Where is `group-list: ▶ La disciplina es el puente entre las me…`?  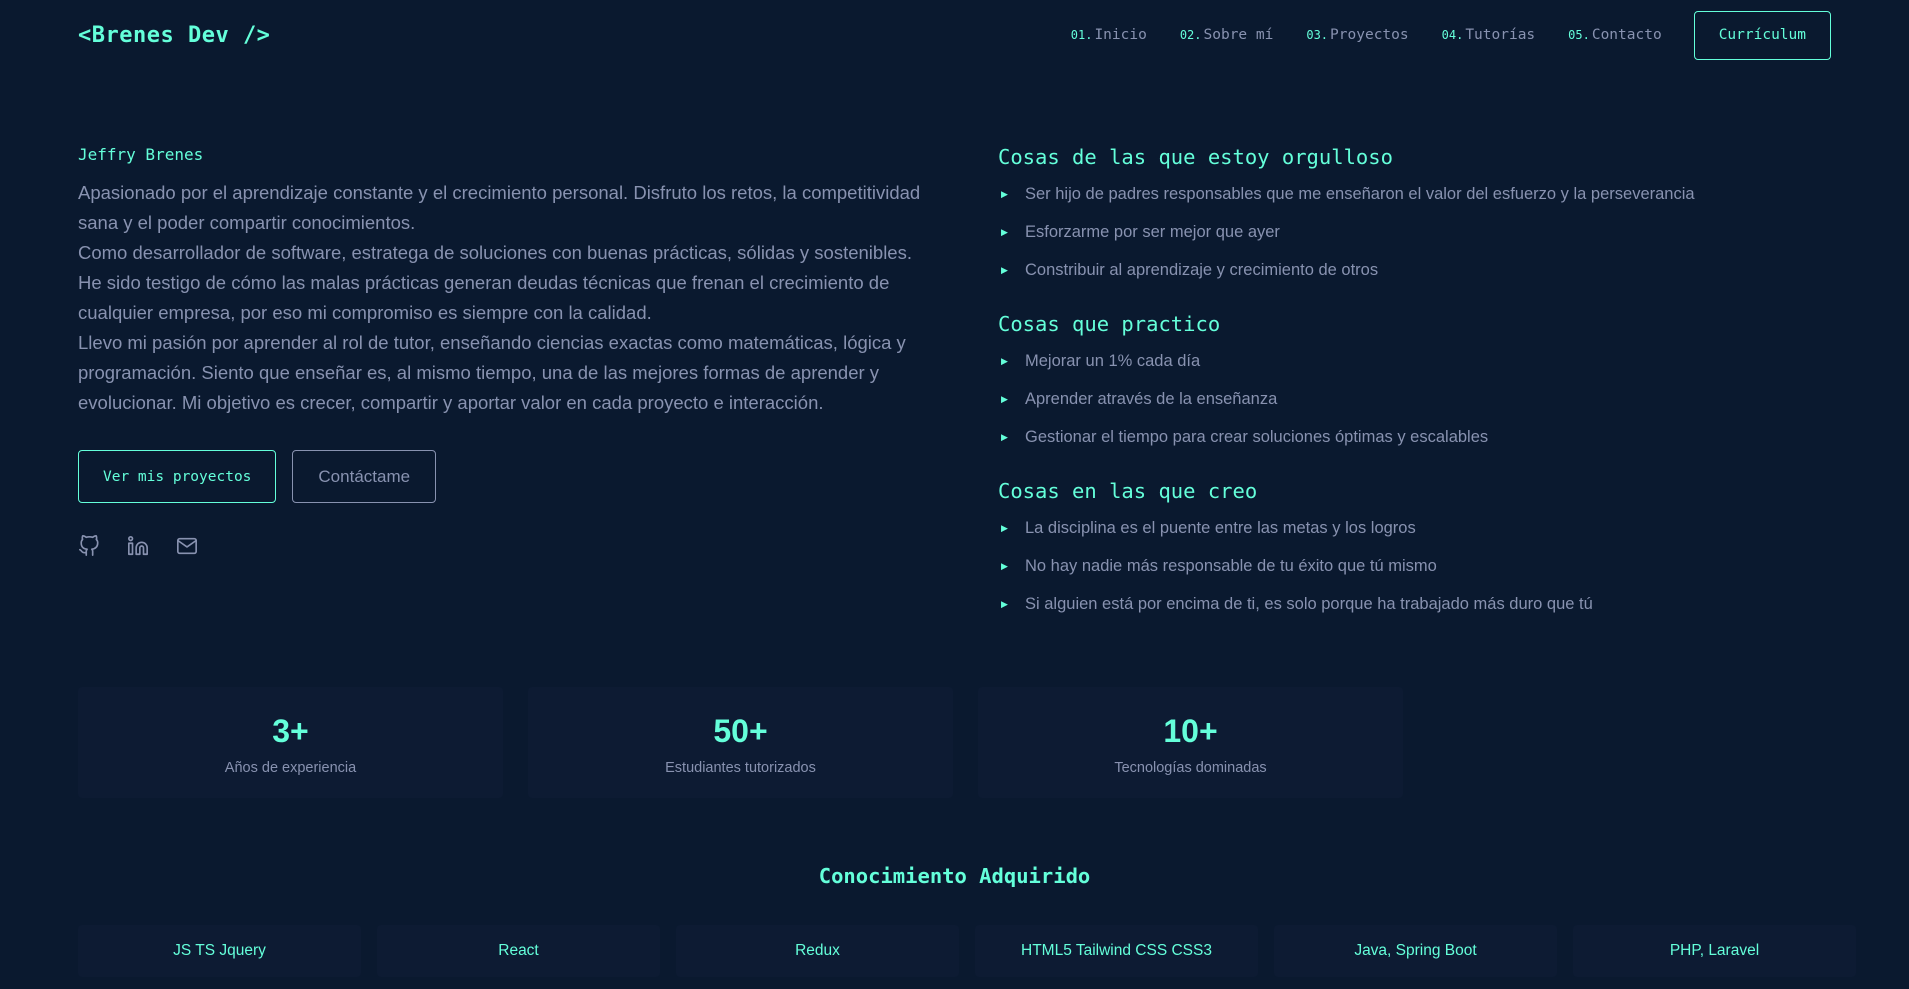 group-list: ▶ La disciplina es el puente entre las me… is located at coordinates (1428, 566).